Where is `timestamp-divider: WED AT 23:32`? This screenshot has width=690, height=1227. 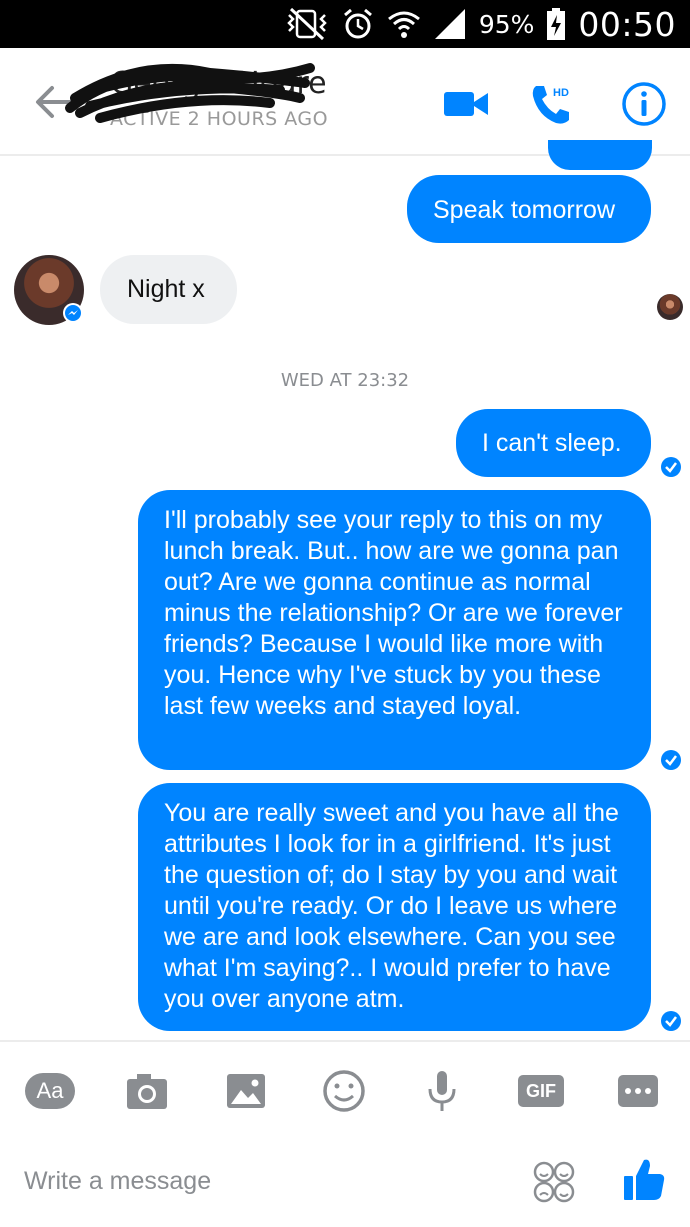 timestamp-divider: WED AT 23:32 is located at coordinates (345, 380).